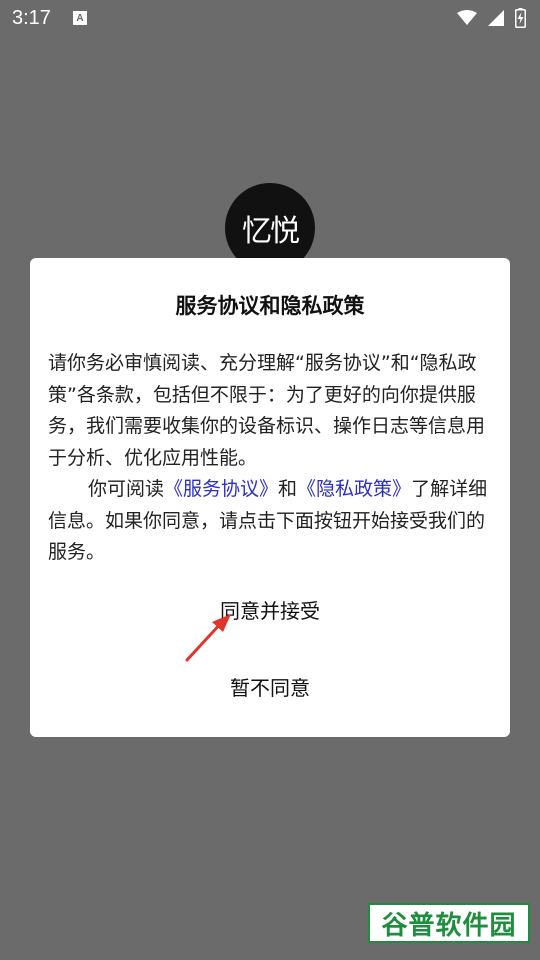 Image resolution: width=540 pixels, height=960 pixels. I want to click on status-right, so click(491, 18).